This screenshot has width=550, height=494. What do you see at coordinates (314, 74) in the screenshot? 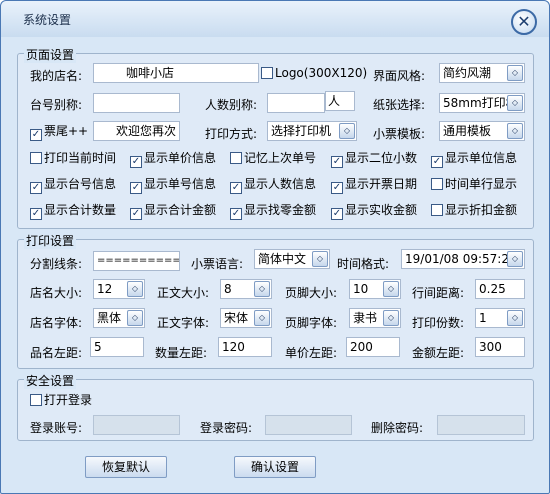
I see `logo-checkbox: Logo(300X120)` at bounding box center [314, 74].